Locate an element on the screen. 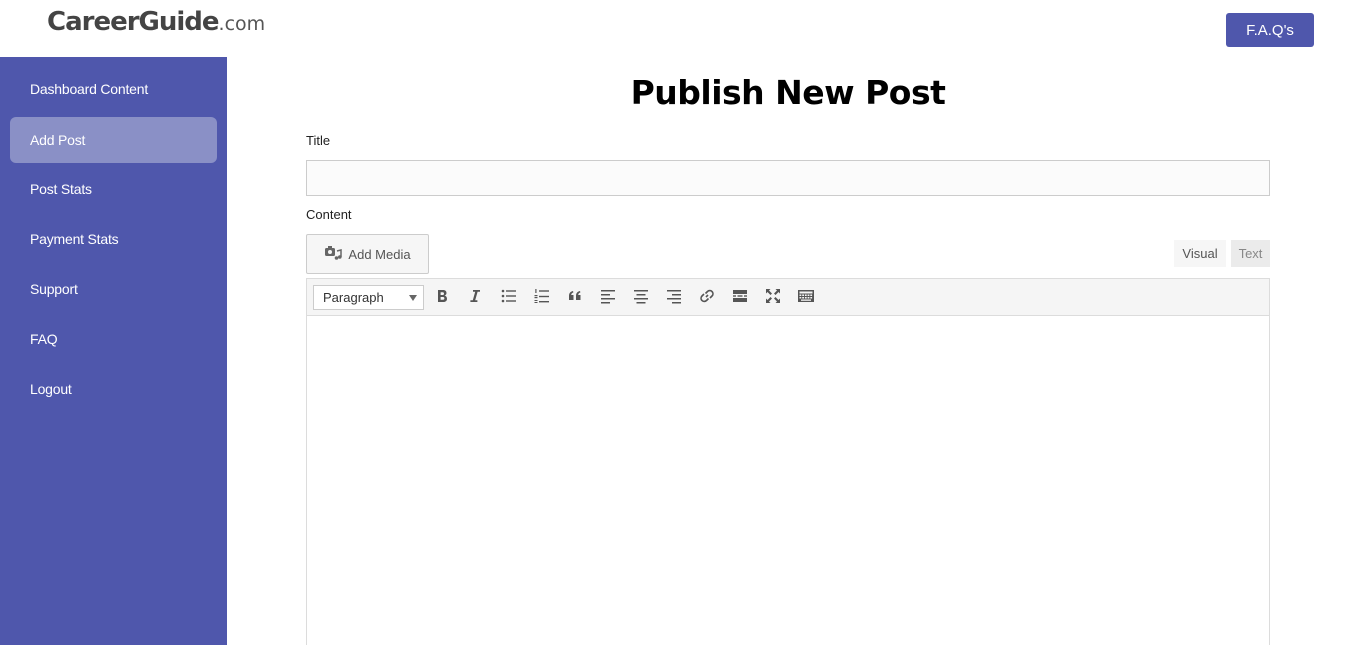 Image resolution: width=1349 pixels, height=645 pixels. title-label: Title is located at coordinates (318, 140).